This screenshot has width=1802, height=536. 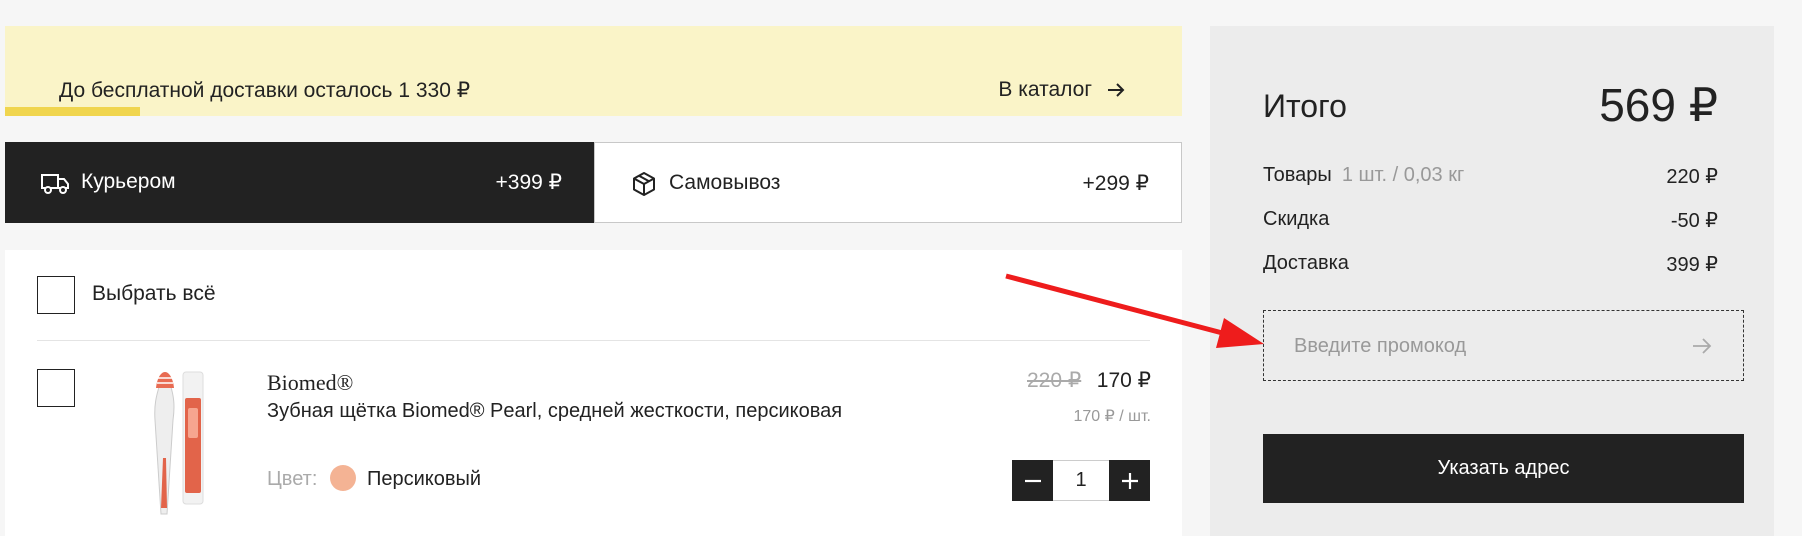 What do you see at coordinates (154, 294) in the screenshot?
I see `select-all-label: Выбрать всё` at bounding box center [154, 294].